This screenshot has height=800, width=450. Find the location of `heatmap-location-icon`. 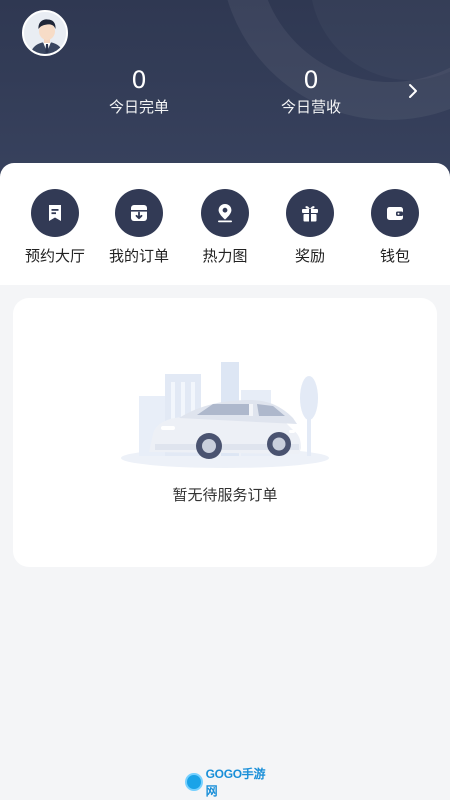

heatmap-location-icon is located at coordinates (225, 213).